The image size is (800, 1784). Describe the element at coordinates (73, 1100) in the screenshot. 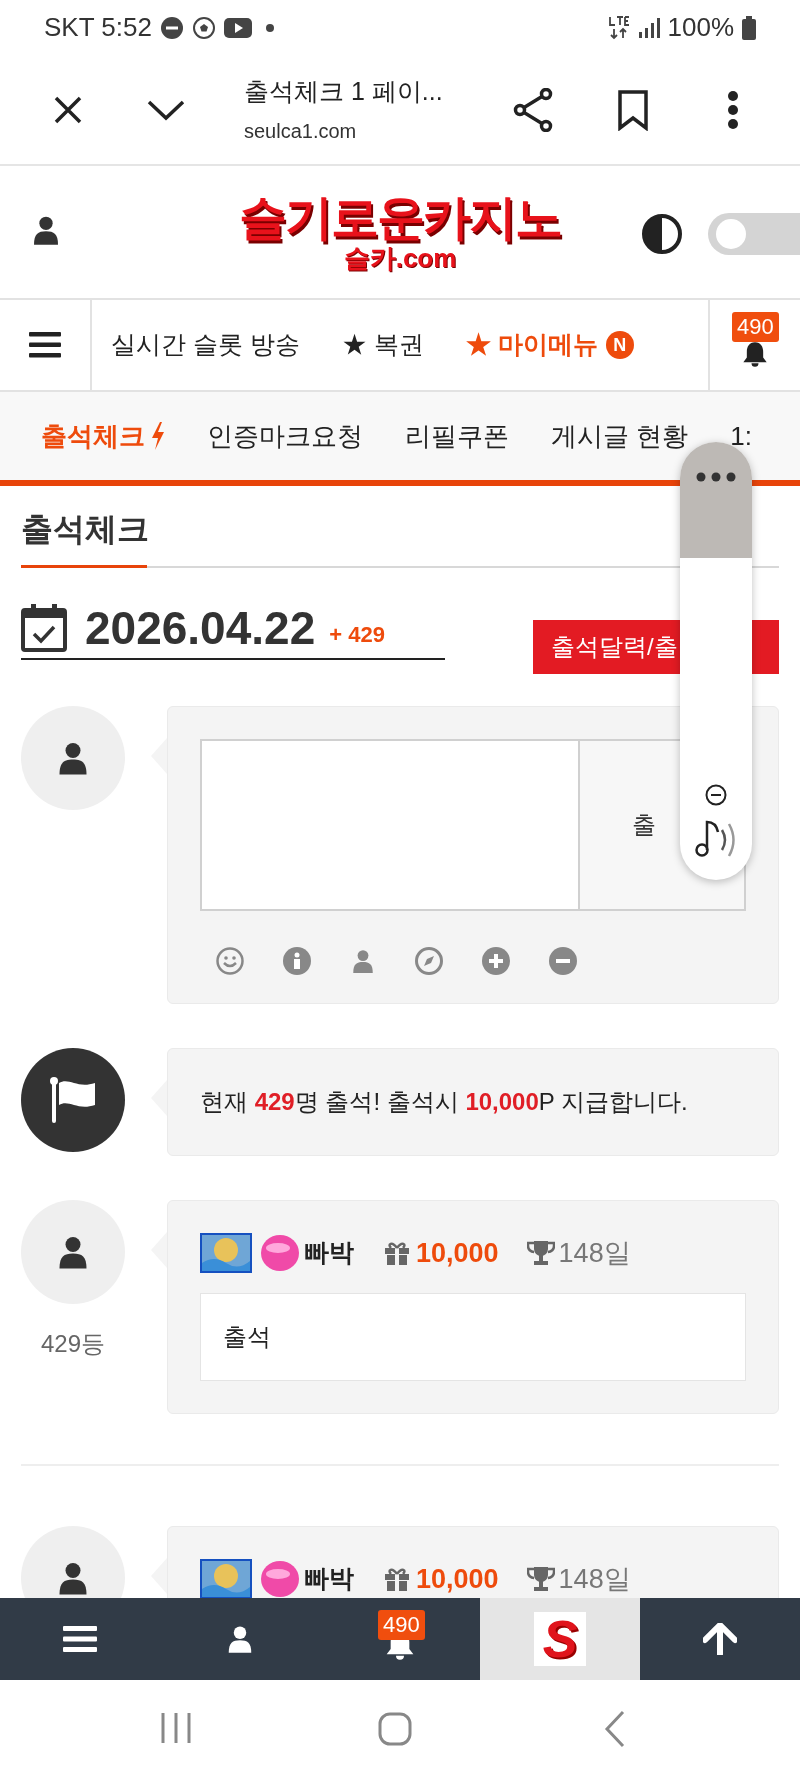

I see `flag-icon` at that location.